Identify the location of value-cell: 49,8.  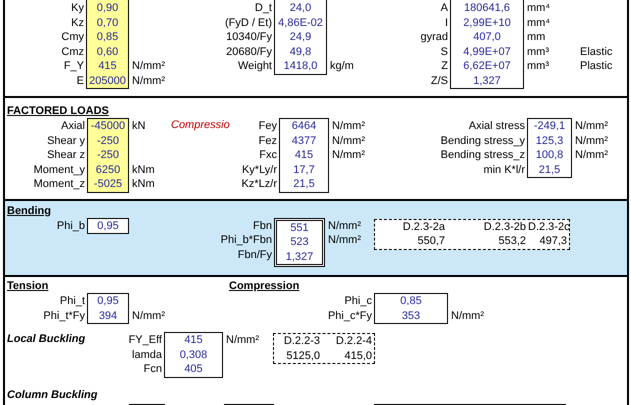
(301, 52).